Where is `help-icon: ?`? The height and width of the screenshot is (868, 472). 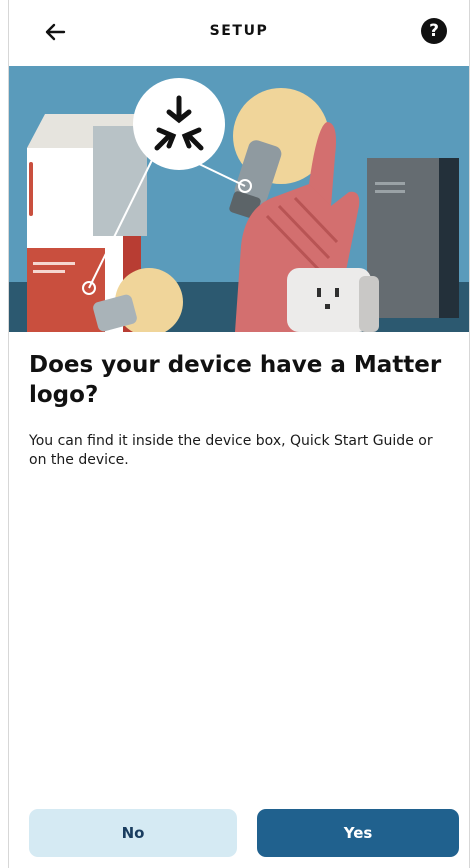 help-icon: ? is located at coordinates (434, 31).